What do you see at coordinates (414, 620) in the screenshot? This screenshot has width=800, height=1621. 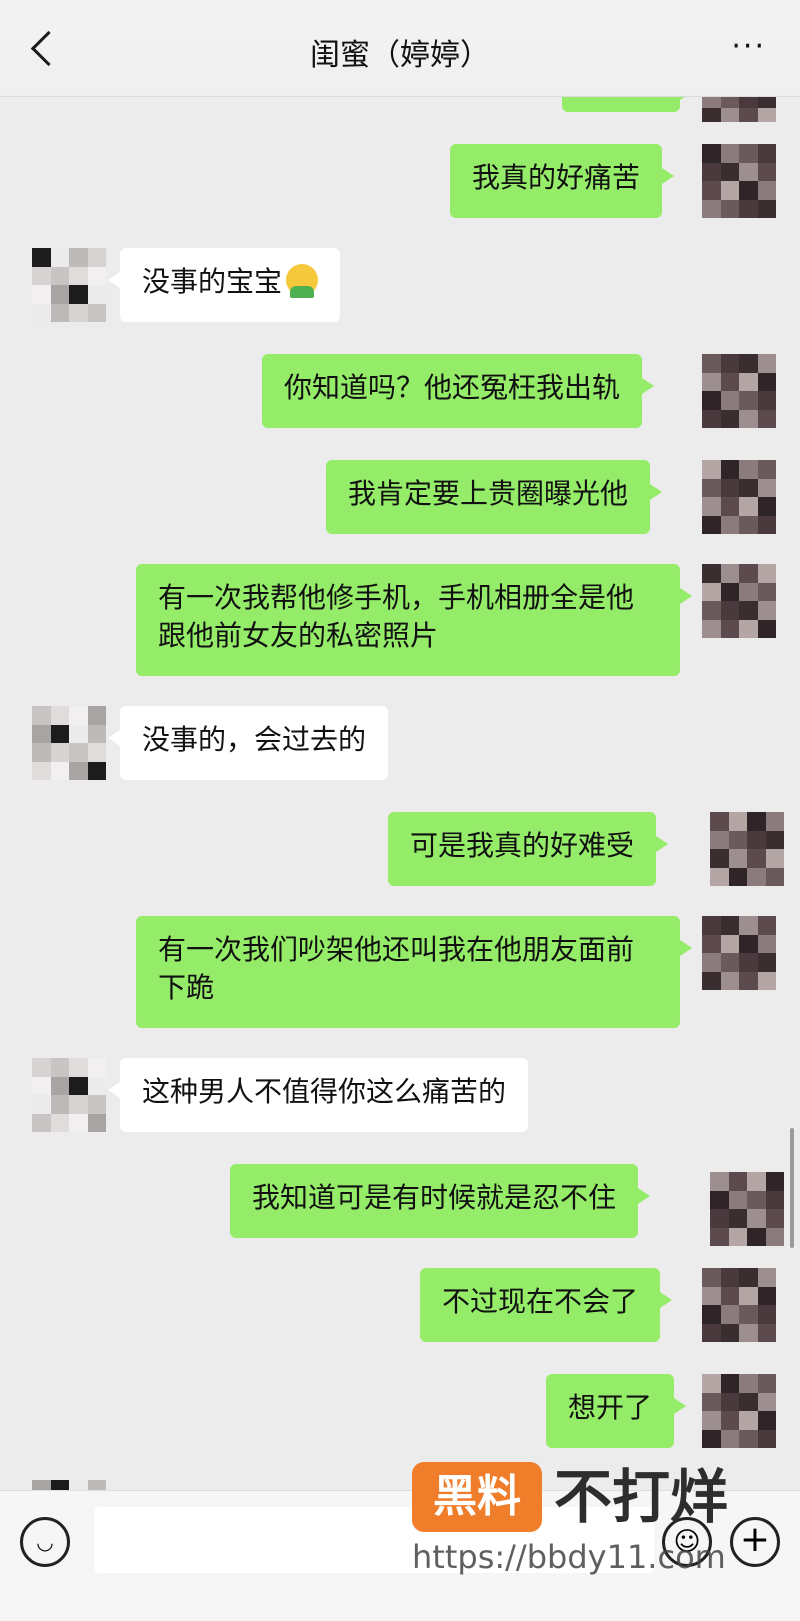 I see `message-bubble: 有一次我帮他修手机，手机相册全是他跟他前女友的私密照片` at bounding box center [414, 620].